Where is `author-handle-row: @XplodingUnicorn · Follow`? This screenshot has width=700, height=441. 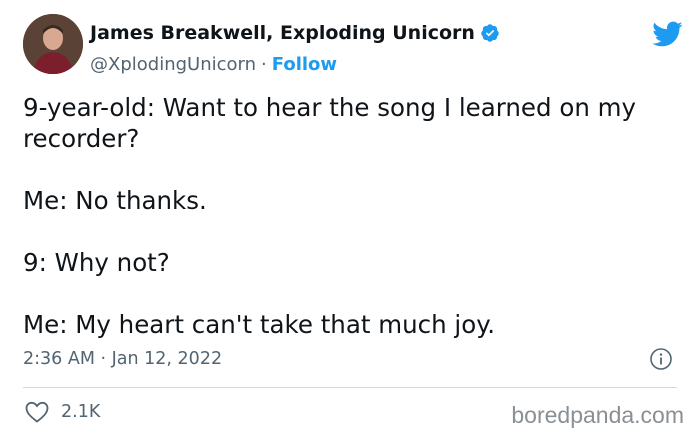
author-handle-row: @XplodingUnicorn · Follow is located at coordinates (213, 64).